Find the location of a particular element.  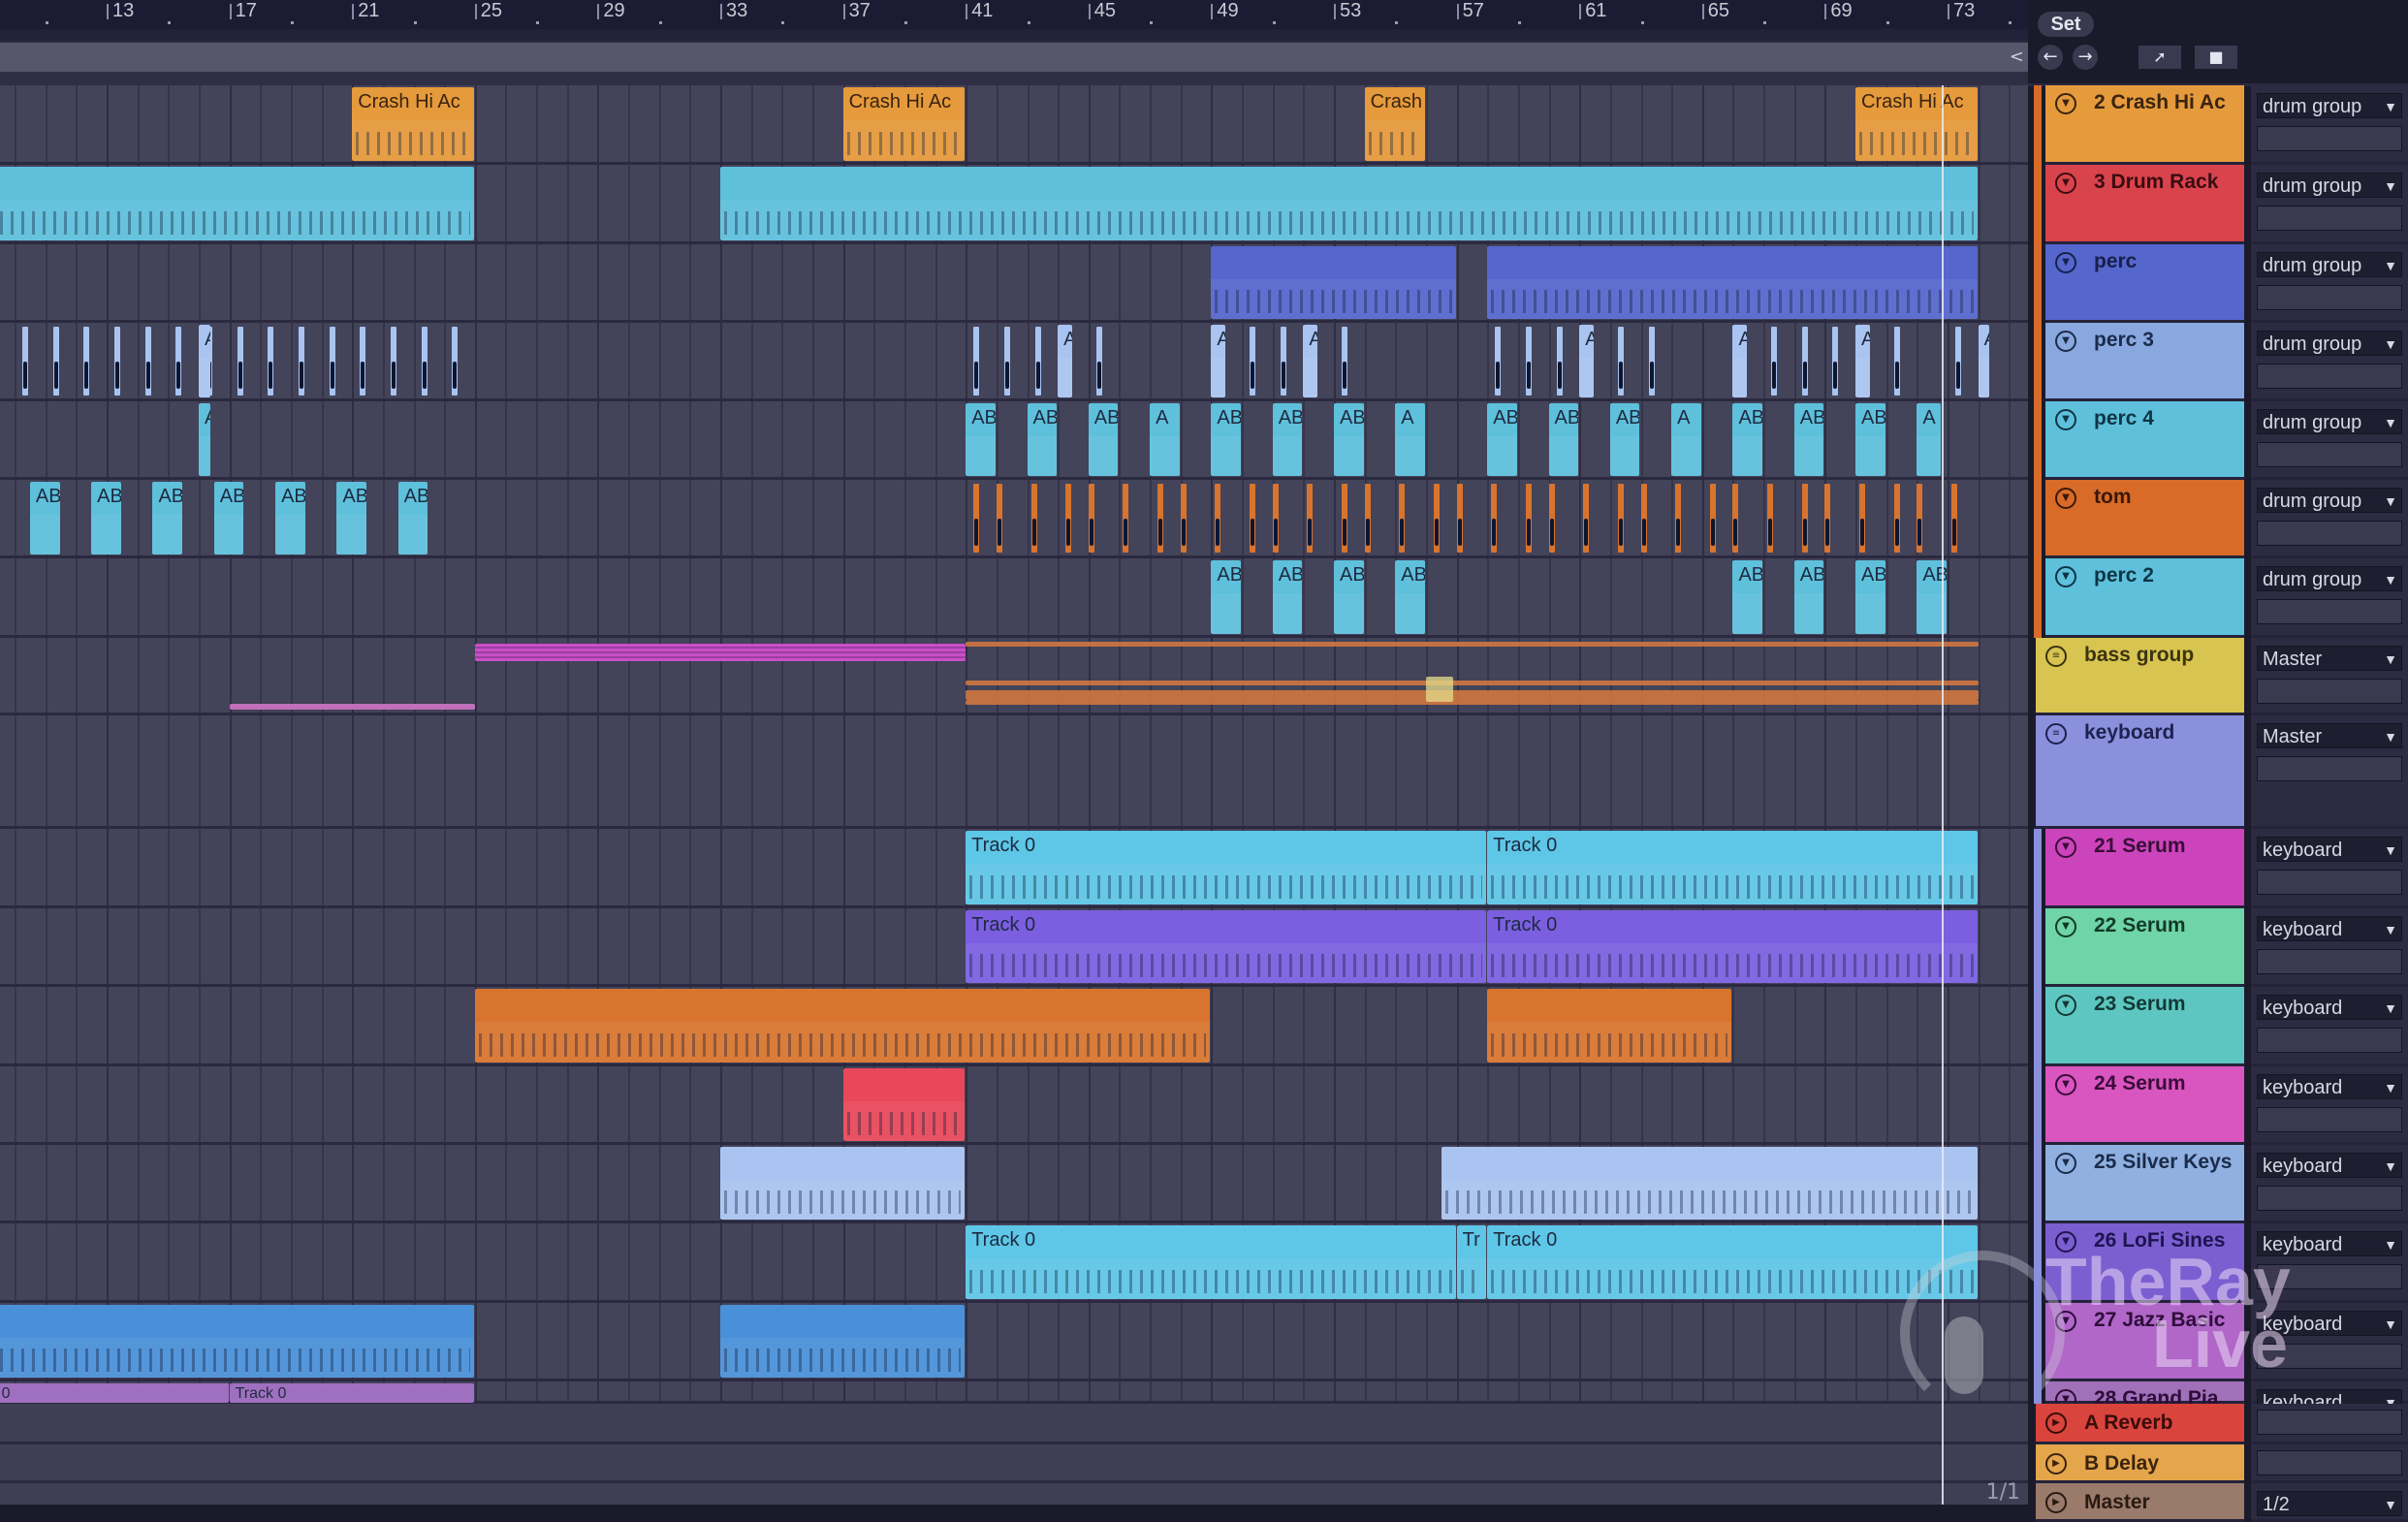

track-header-serum21: ▼ 21 Serum is located at coordinates (2144, 868).